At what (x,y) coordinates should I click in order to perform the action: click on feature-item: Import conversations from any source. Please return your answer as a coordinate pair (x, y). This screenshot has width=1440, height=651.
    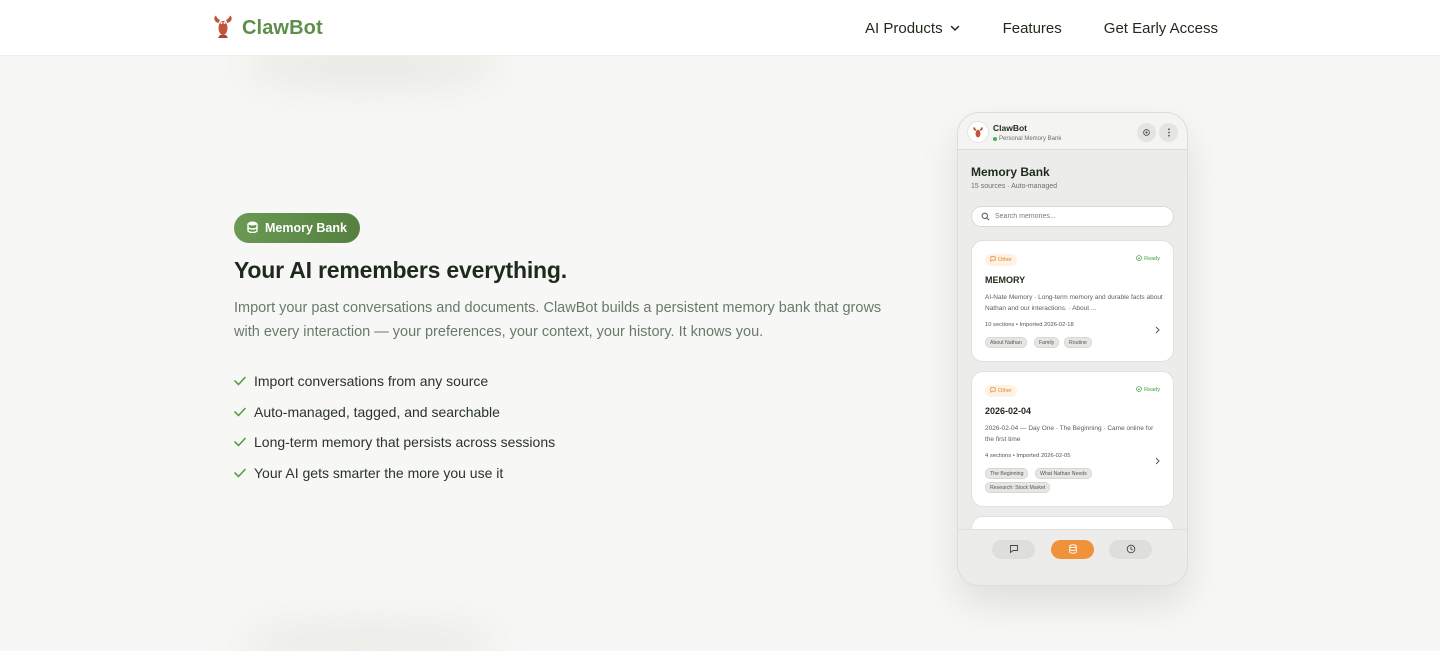
    Looking at the image, I should click on (394, 381).